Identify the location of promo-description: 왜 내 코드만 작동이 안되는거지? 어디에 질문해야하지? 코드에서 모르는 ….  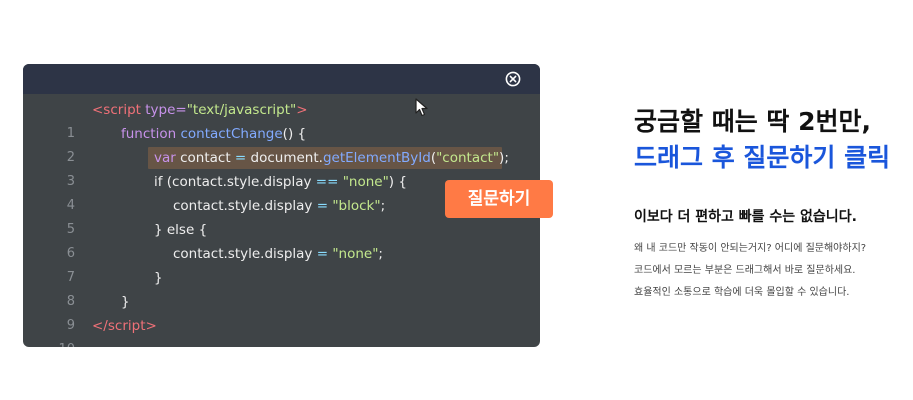
(750, 271).